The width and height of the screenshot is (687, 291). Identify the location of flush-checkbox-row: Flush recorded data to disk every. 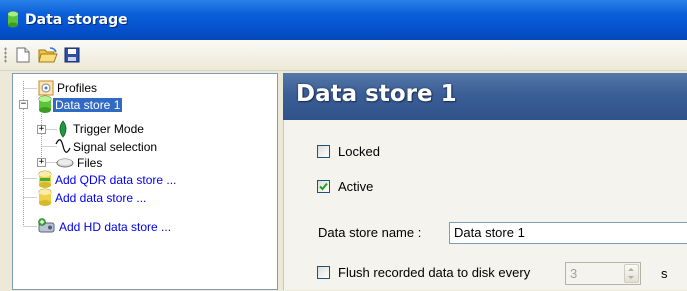
(423, 272).